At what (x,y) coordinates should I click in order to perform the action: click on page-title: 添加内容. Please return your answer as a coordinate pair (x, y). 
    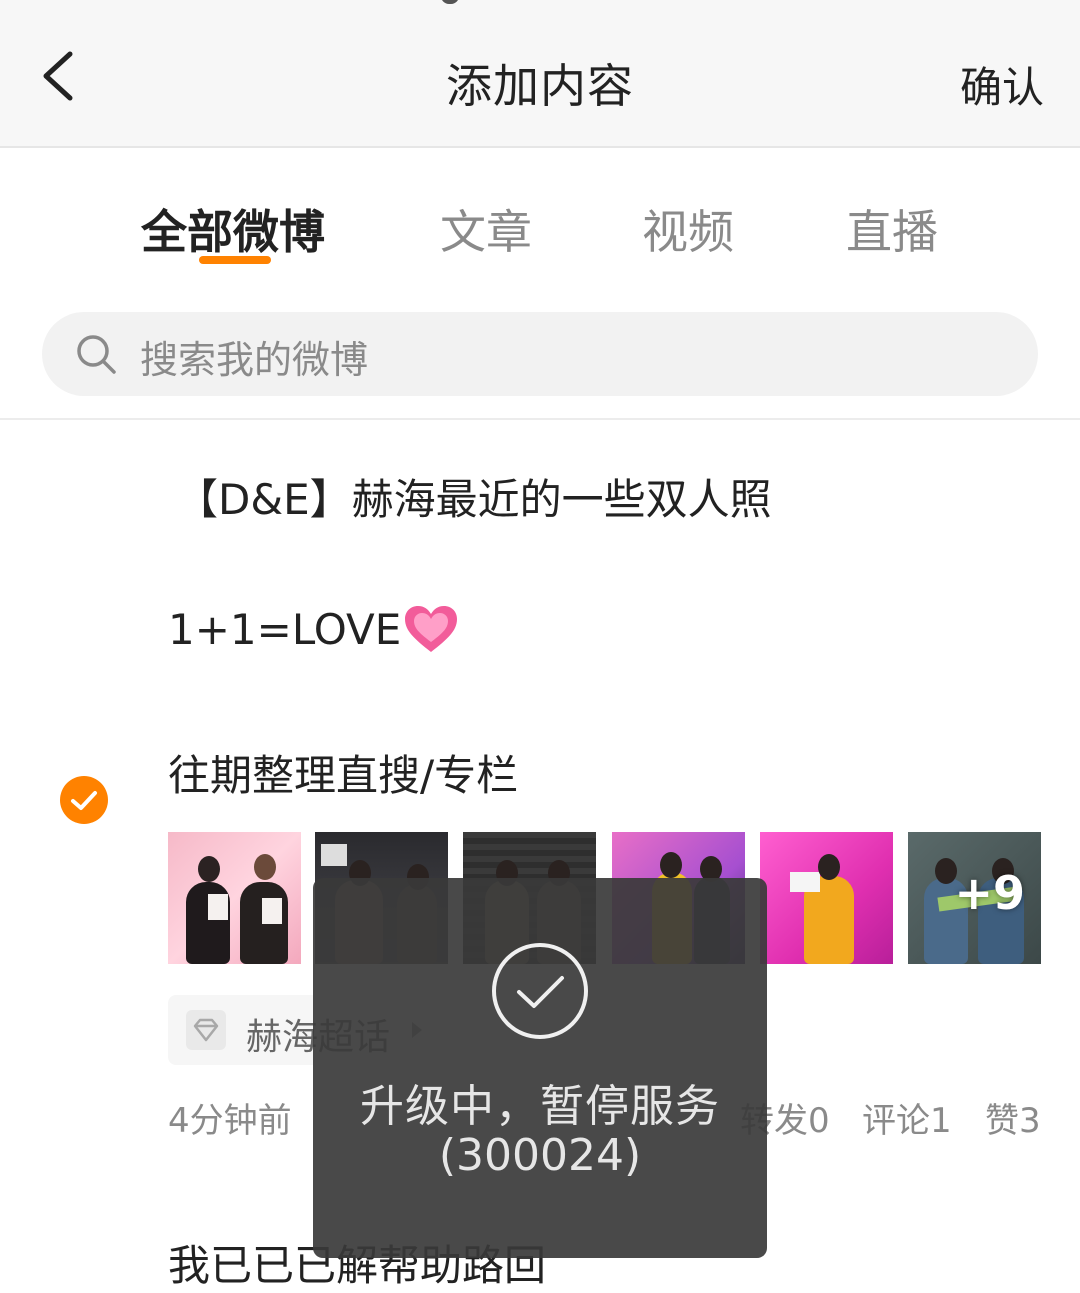
    Looking at the image, I should click on (540, 86).